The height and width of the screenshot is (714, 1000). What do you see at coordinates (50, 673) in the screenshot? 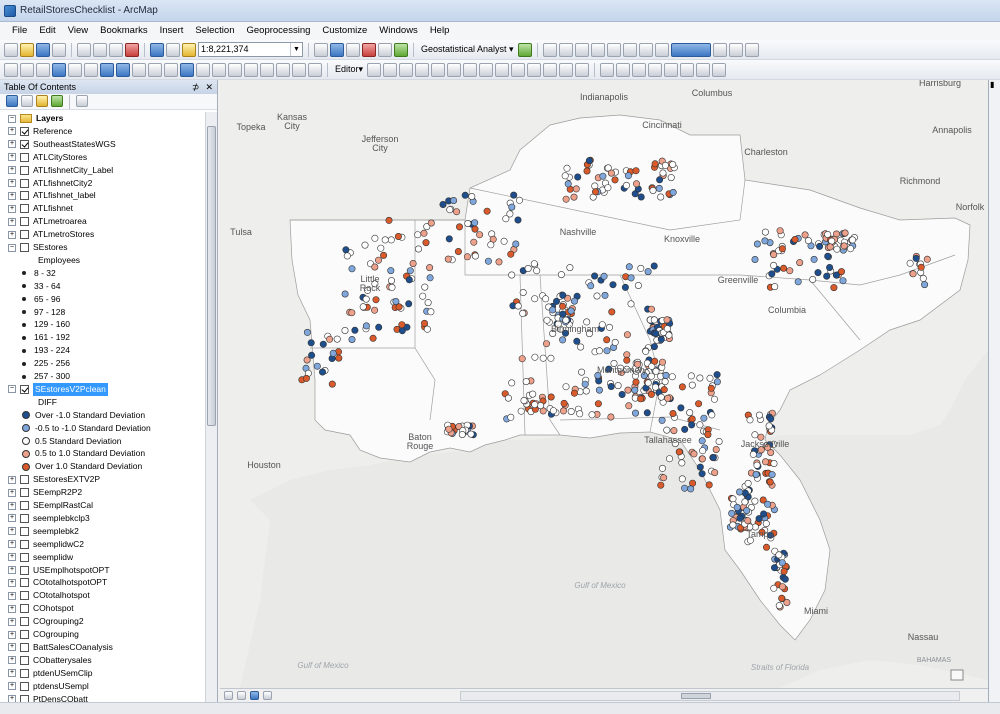
I see `layer-item: + ptdenUSemClip` at bounding box center [50, 673].